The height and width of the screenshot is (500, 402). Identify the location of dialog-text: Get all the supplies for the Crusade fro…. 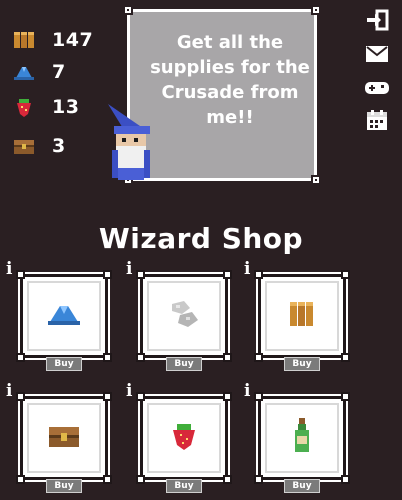
(230, 80).